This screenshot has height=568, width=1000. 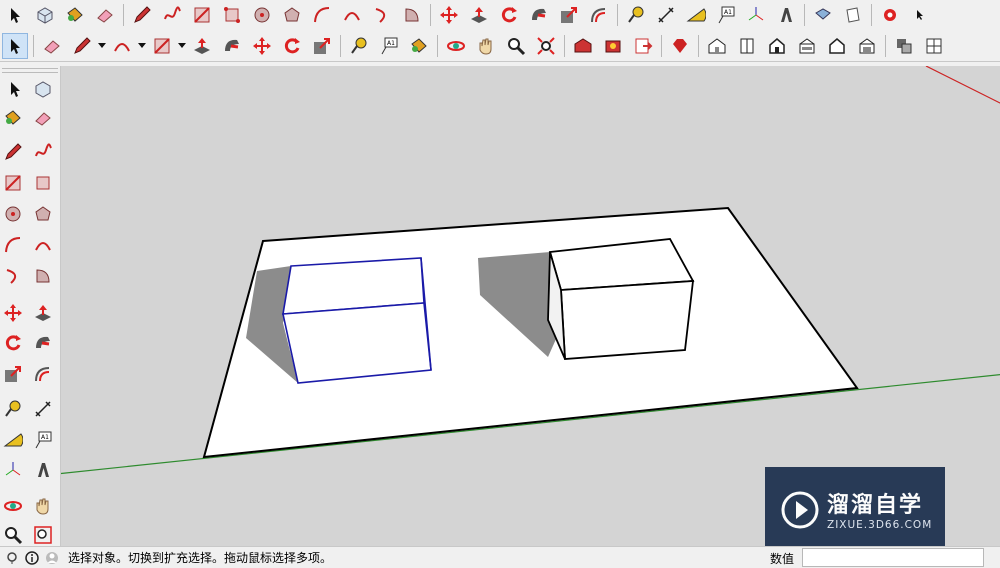 I want to click on left-pan-button, so click(x=43, y=506).